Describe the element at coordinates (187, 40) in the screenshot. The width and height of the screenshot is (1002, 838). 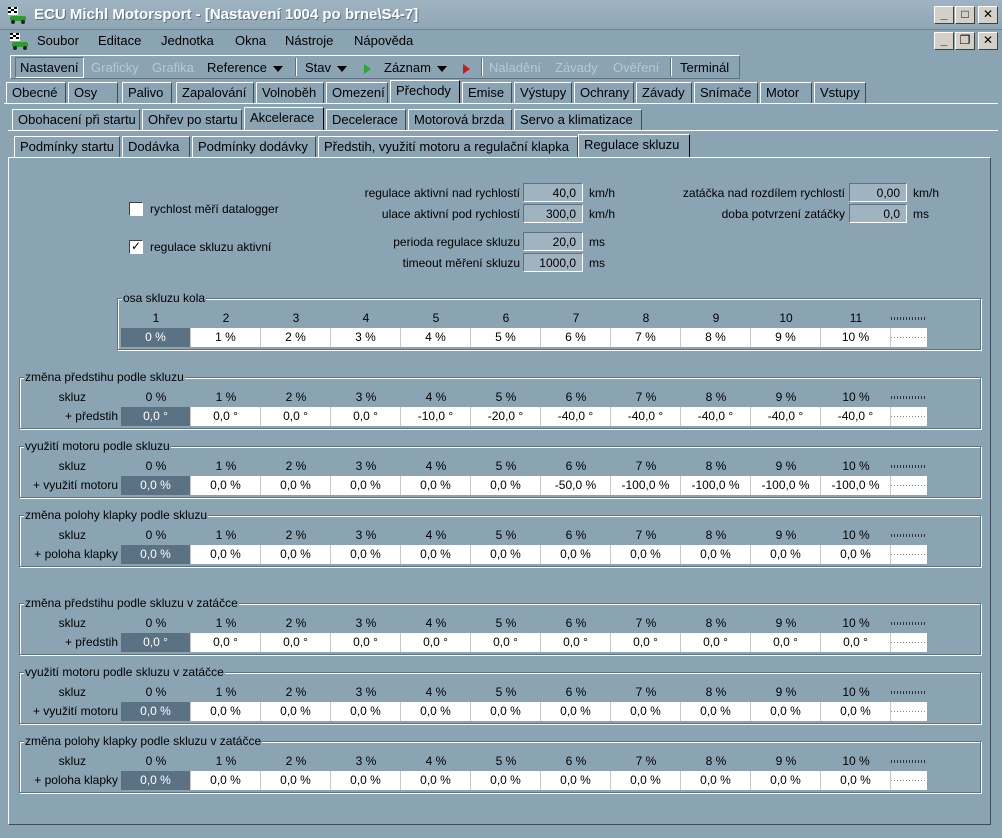
I see `menu-jednotka: Jednotka` at that location.